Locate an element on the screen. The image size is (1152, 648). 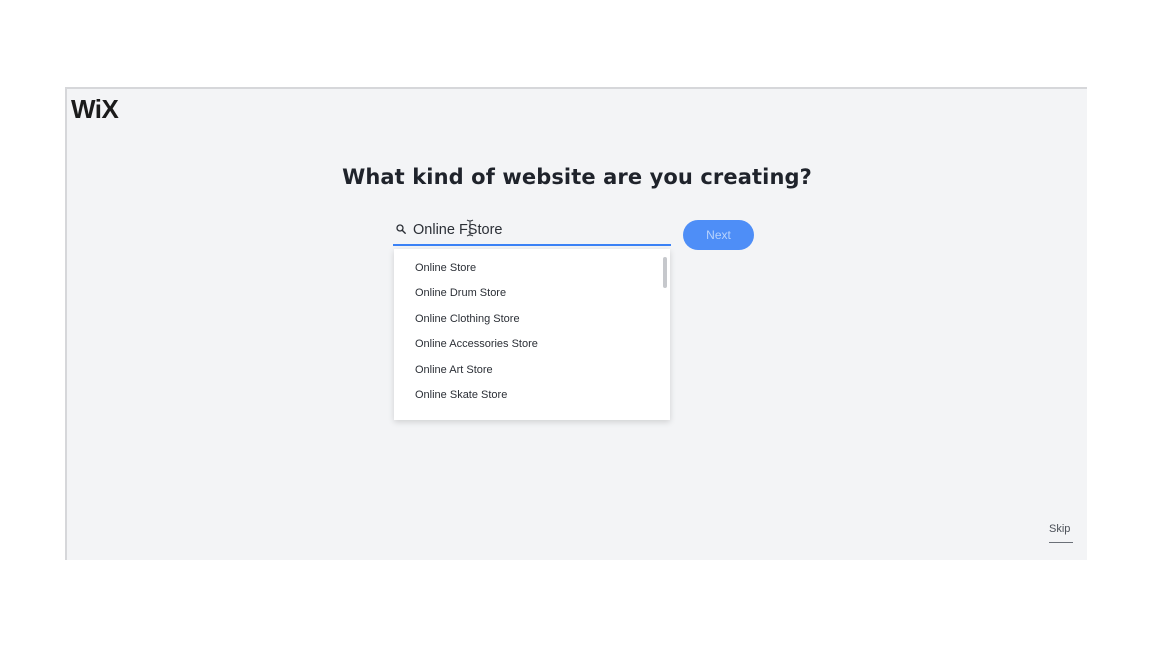
search-field is located at coordinates (532, 231).